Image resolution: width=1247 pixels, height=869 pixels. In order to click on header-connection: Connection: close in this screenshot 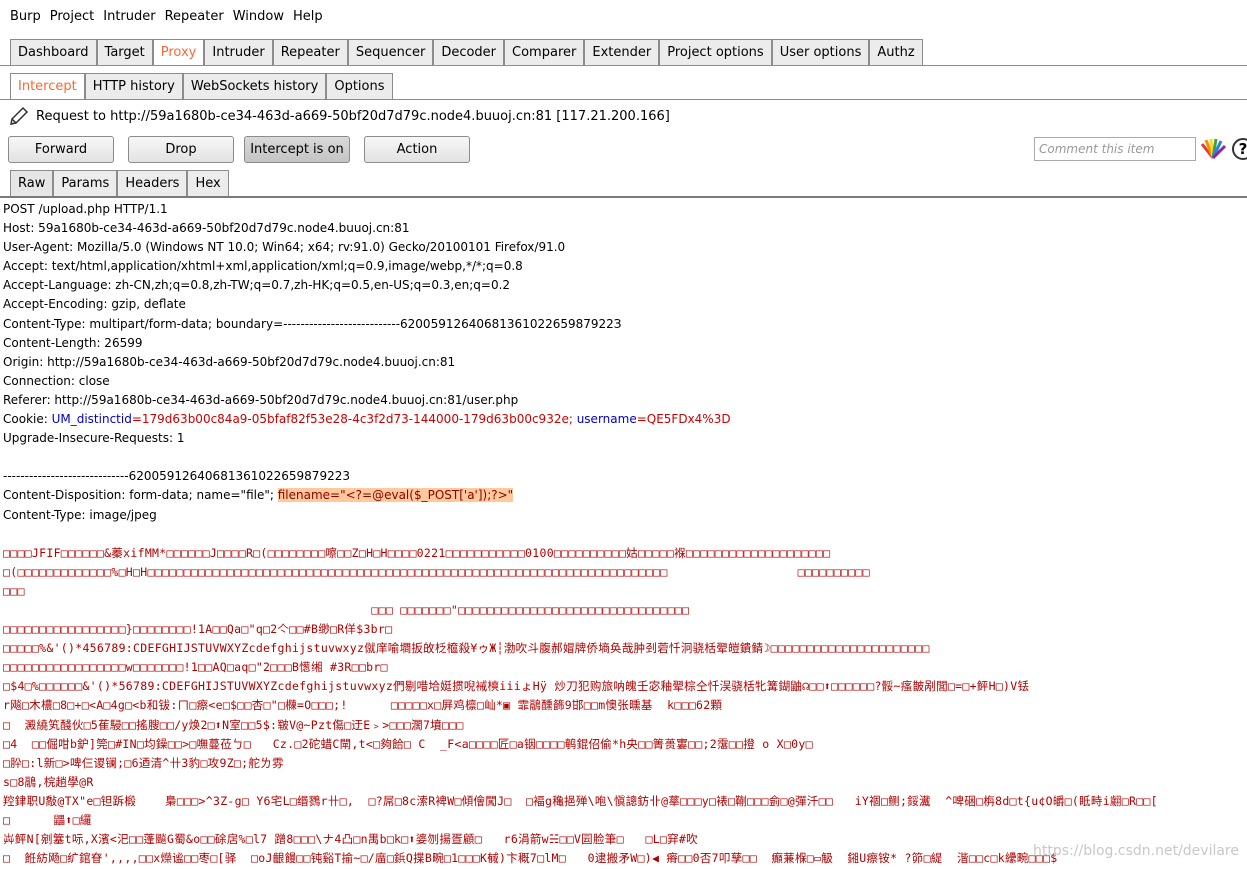, I will do `click(56, 380)`.